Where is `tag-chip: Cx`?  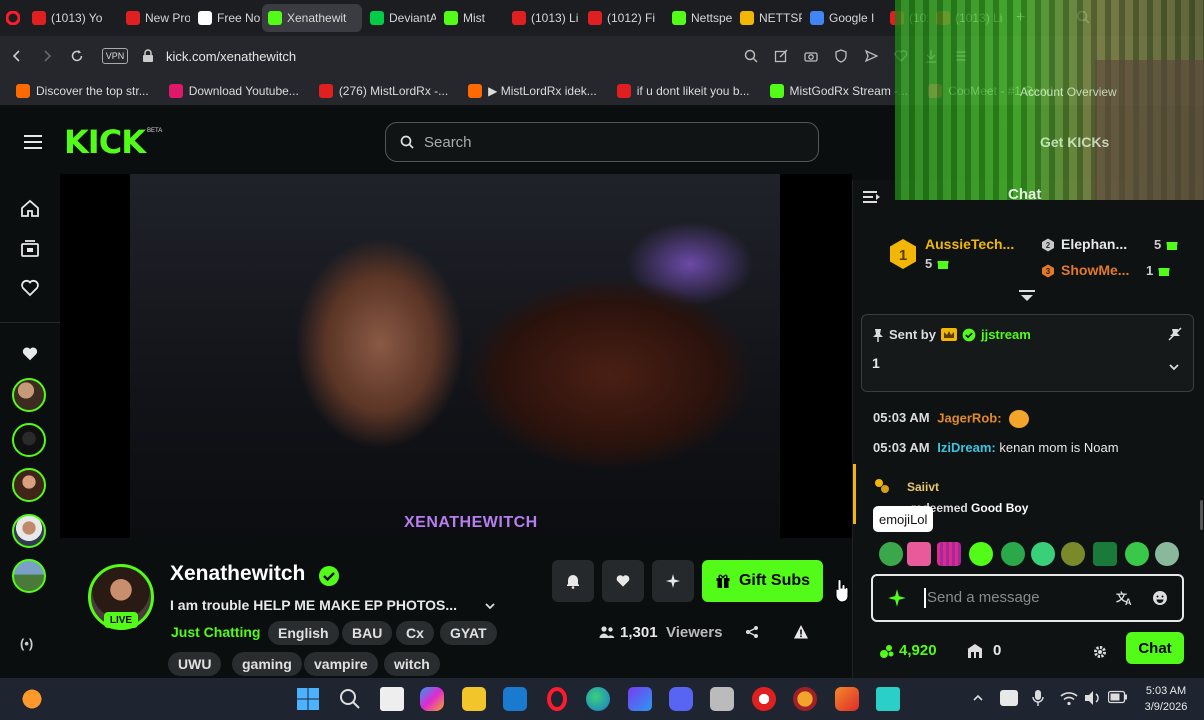 tag-chip: Cx is located at coordinates (415, 633).